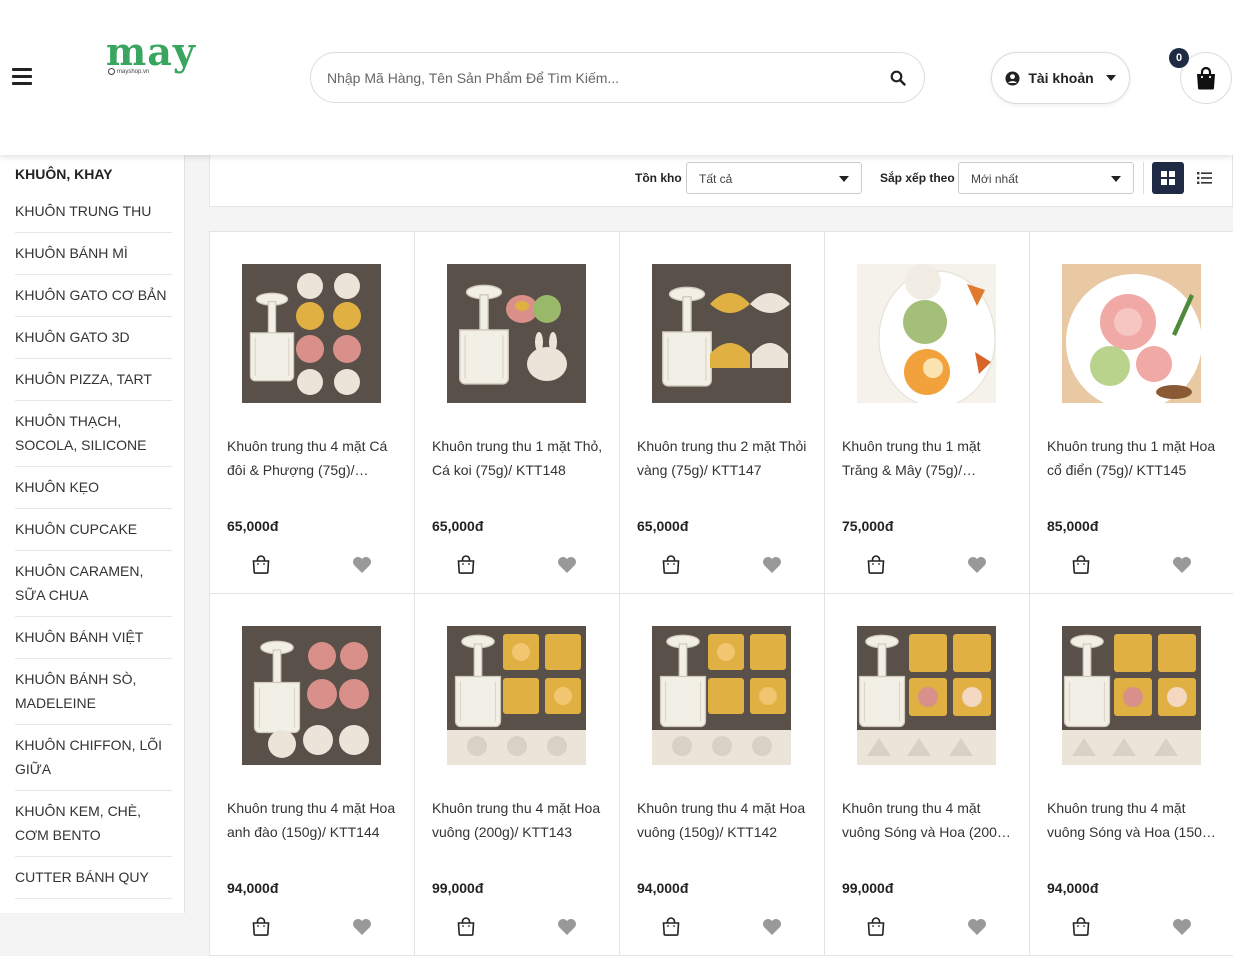 Image resolution: width=1233 pixels, height=956 pixels. I want to click on search-input, so click(597, 78).